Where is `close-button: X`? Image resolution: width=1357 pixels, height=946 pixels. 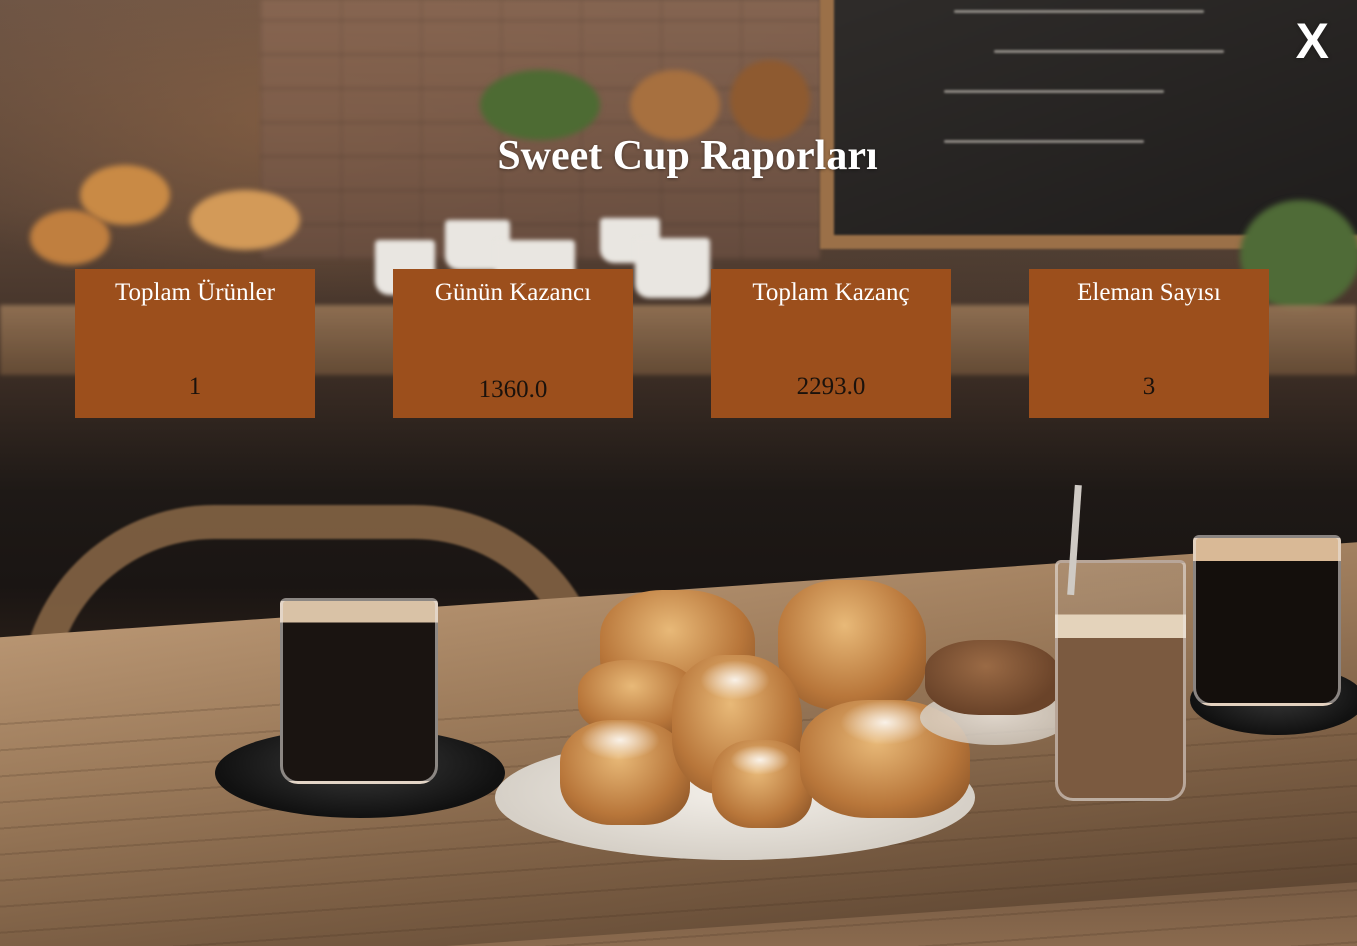 close-button: X is located at coordinates (1312, 41).